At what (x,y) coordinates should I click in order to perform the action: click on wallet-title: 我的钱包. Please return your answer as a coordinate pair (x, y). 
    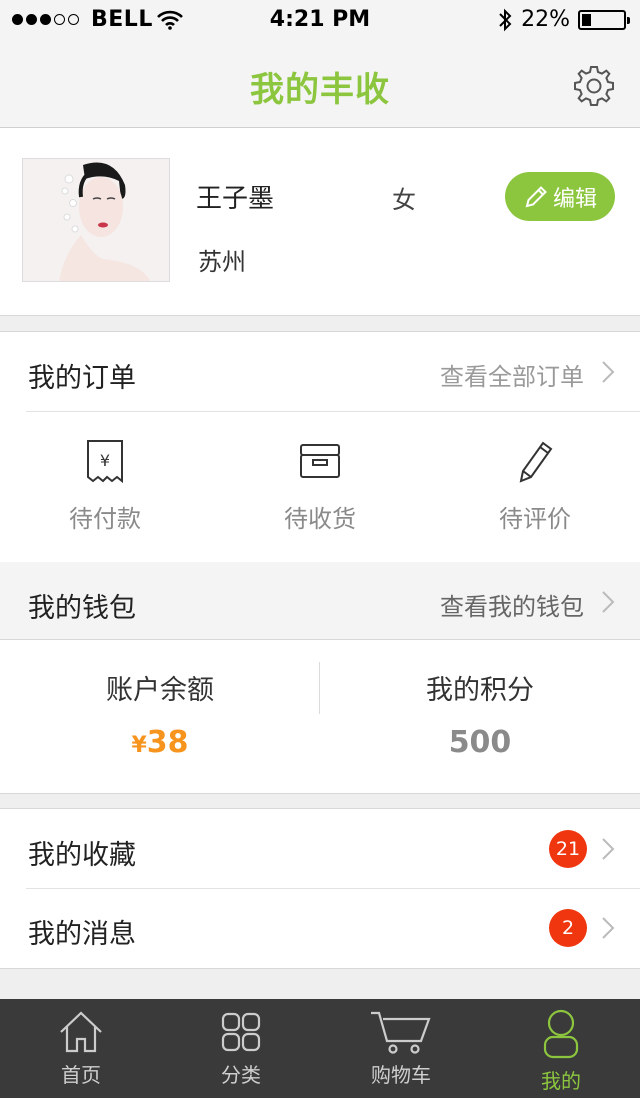
    Looking at the image, I should click on (82, 608).